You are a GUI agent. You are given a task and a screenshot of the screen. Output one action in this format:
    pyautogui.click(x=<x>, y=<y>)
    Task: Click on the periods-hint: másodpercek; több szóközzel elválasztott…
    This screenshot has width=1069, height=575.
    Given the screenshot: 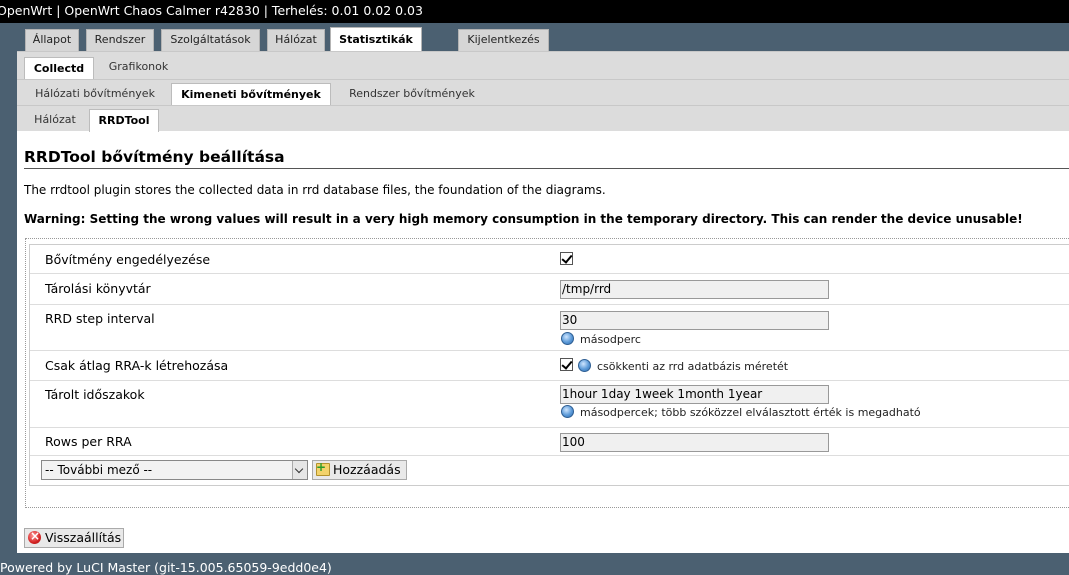 What is the action you would take?
    pyautogui.click(x=750, y=412)
    